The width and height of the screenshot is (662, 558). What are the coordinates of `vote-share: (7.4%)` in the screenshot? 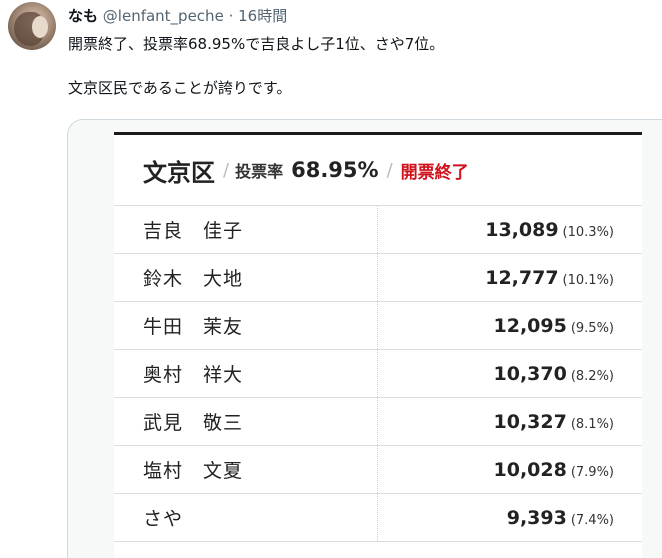 It's located at (592, 520).